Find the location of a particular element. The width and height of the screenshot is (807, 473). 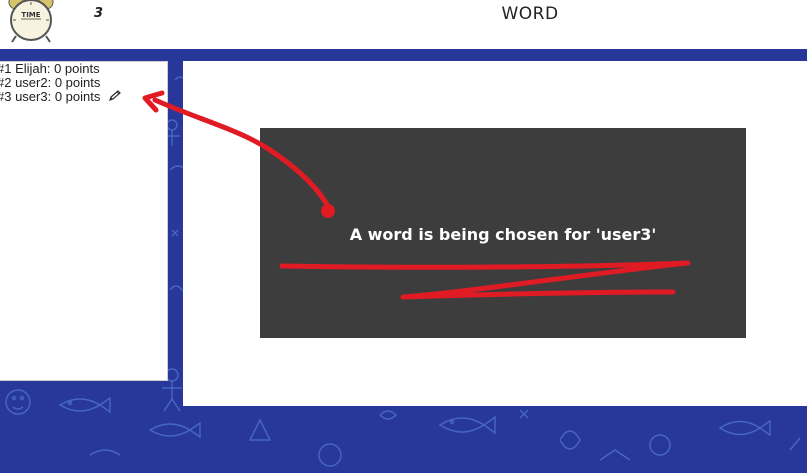

player-row: #1 Elijah: 0 points is located at coordinates (83, 69).